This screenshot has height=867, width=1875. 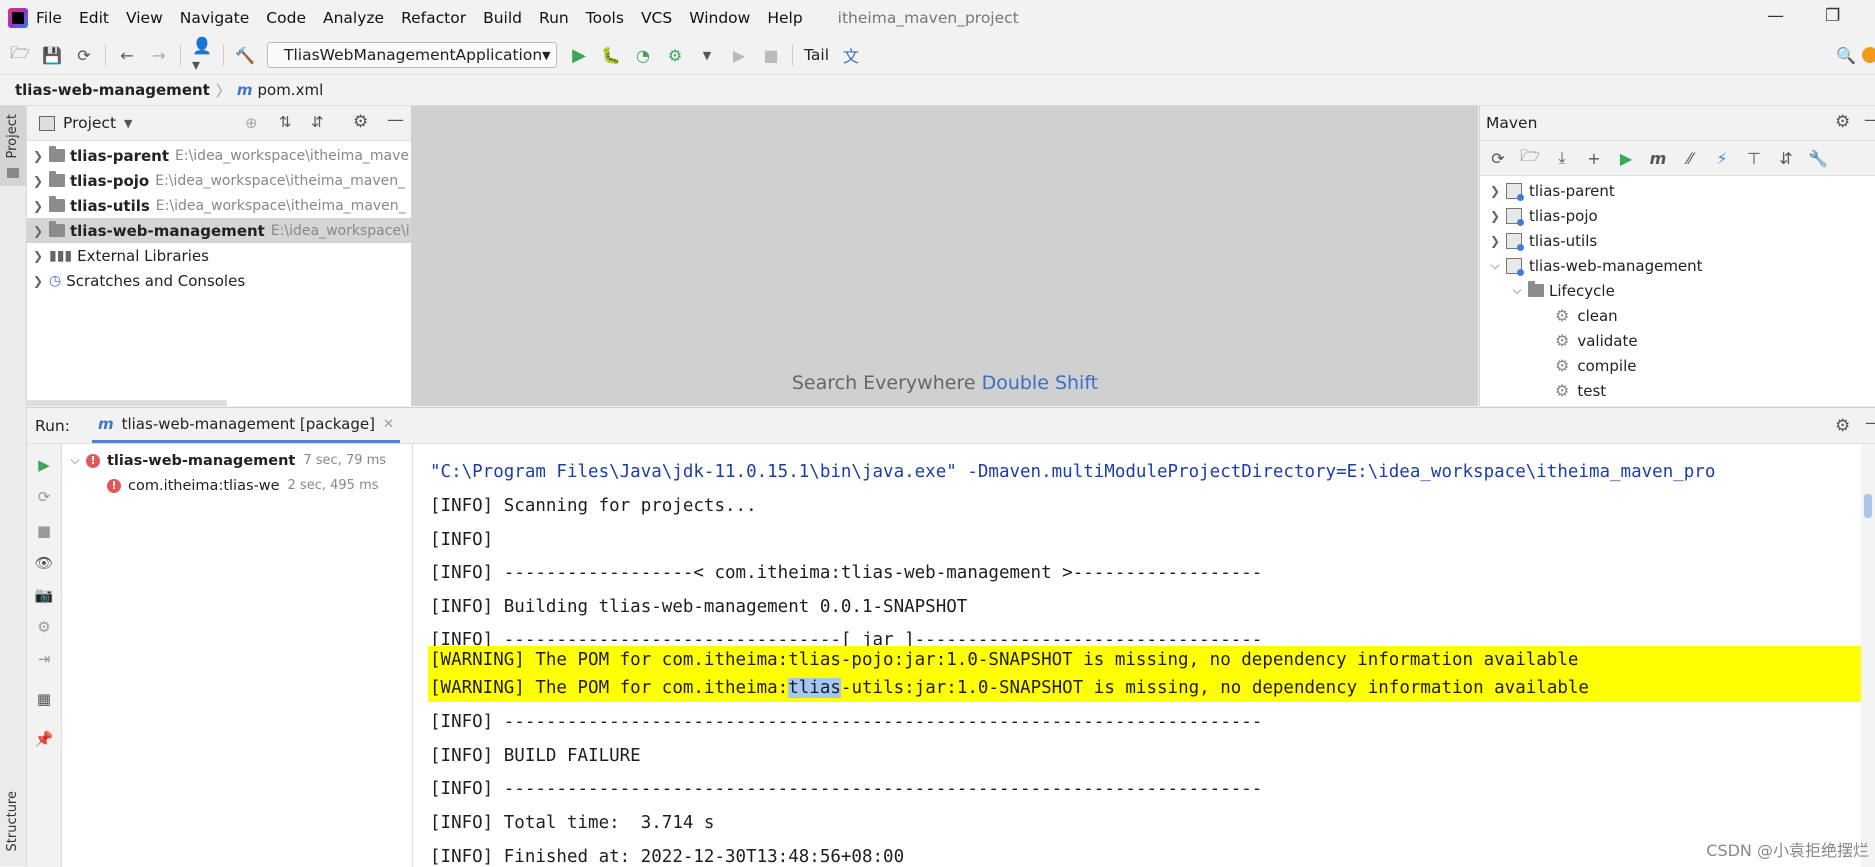 What do you see at coordinates (502, 18) in the screenshot?
I see `menu-build: Build` at bounding box center [502, 18].